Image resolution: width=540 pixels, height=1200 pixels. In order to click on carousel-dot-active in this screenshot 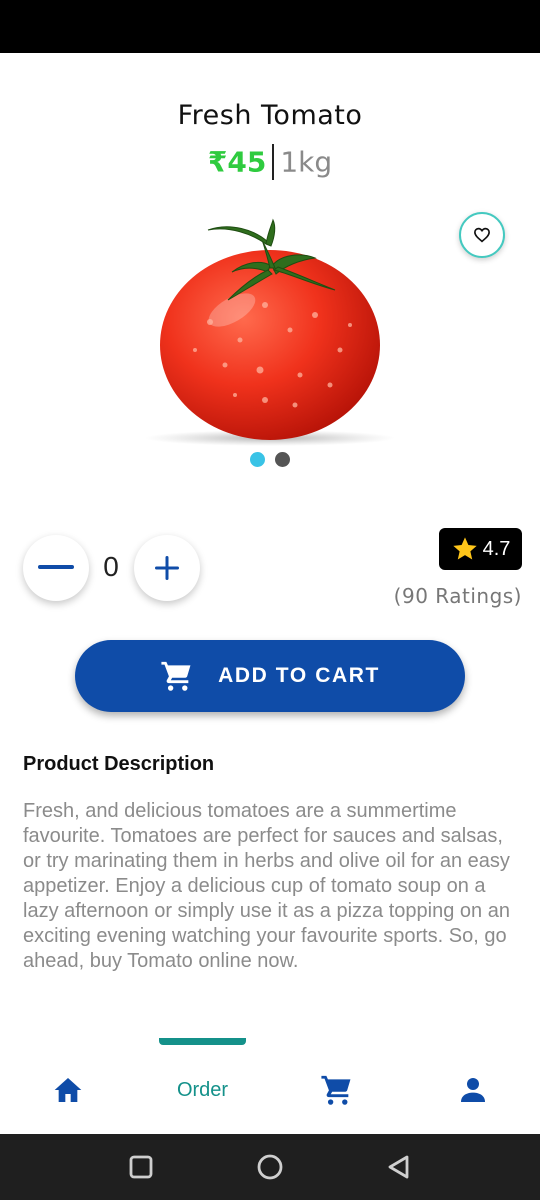, I will do `click(257, 459)`.